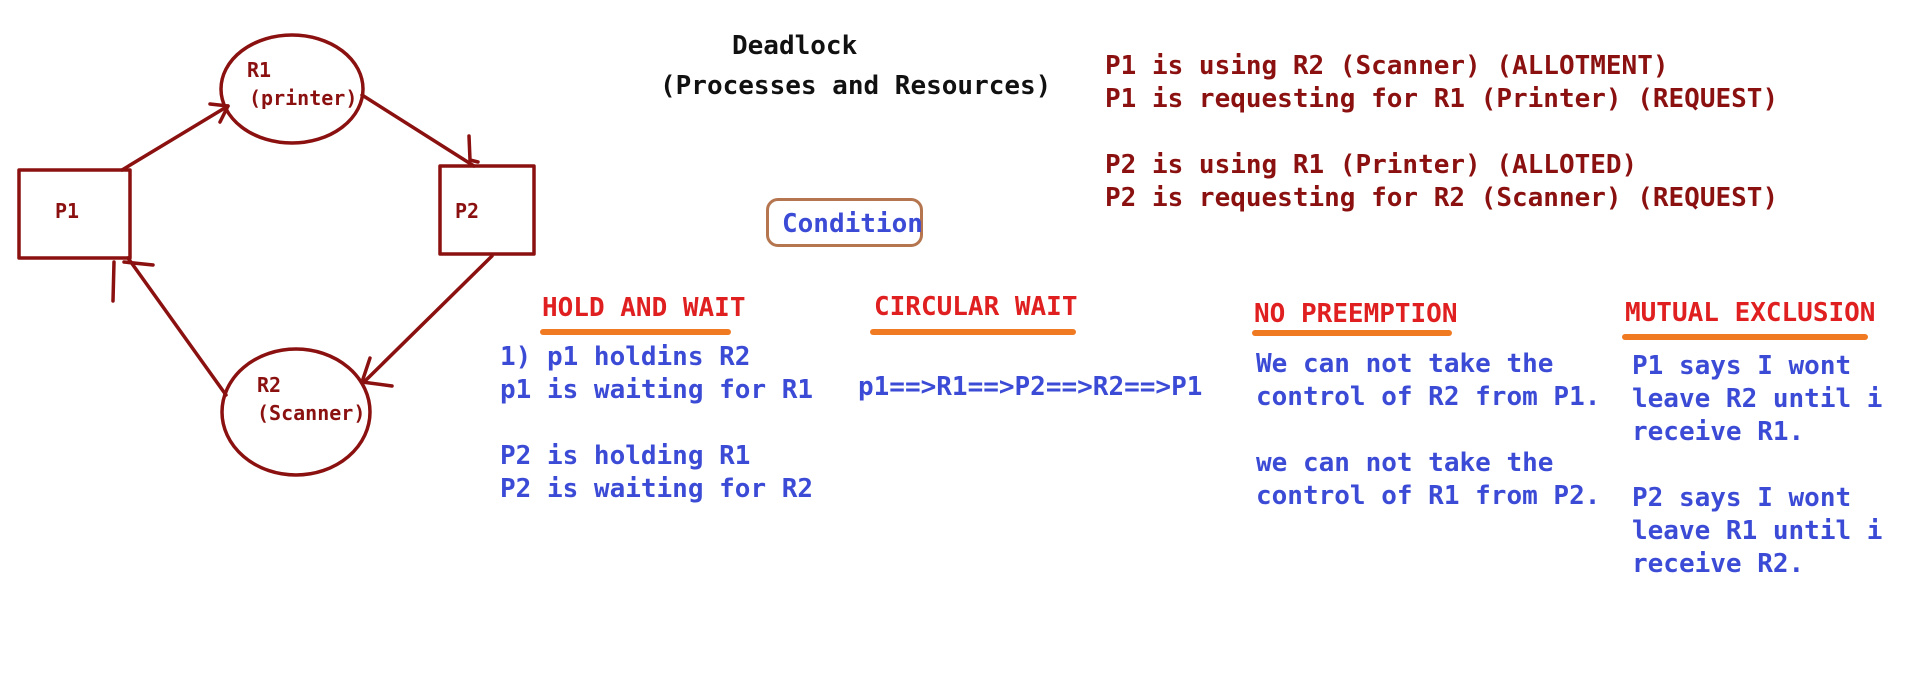 This screenshot has width=1914, height=699. What do you see at coordinates (1352, 333) in the screenshot?
I see `no-preemption-underline` at bounding box center [1352, 333].